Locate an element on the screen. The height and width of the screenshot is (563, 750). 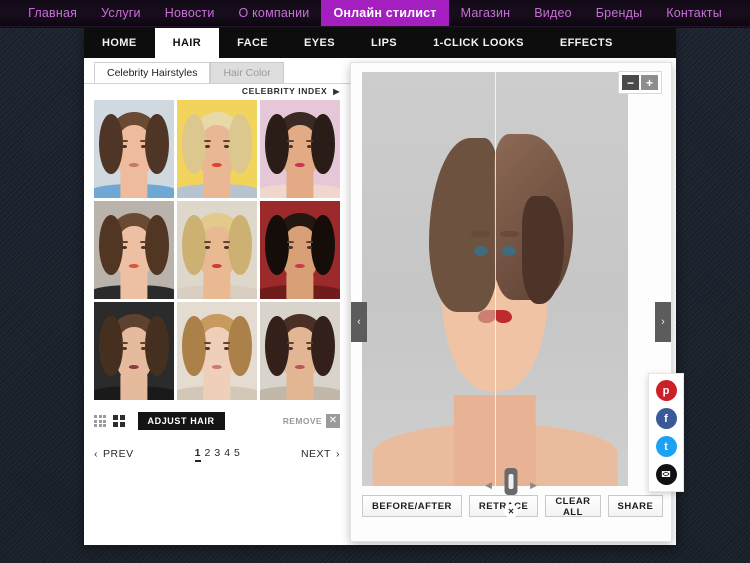
topnav-item-2: Услуги is located at coordinates (121, 13).